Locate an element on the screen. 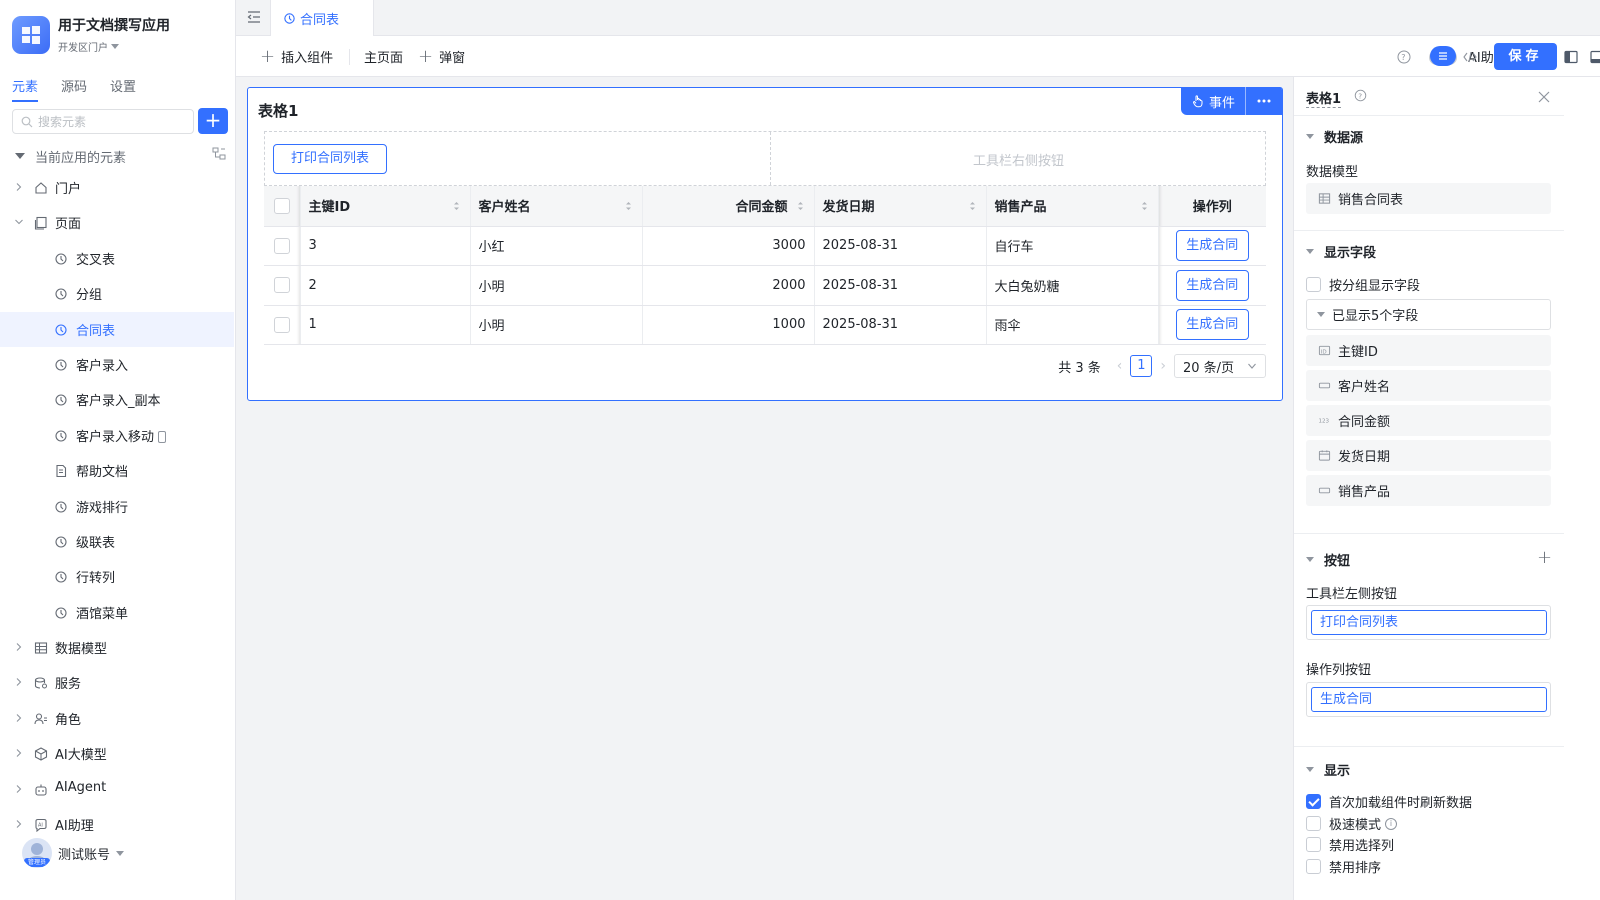 This screenshot has width=1600, height=900. select-all-checkbox is located at coordinates (281, 205).